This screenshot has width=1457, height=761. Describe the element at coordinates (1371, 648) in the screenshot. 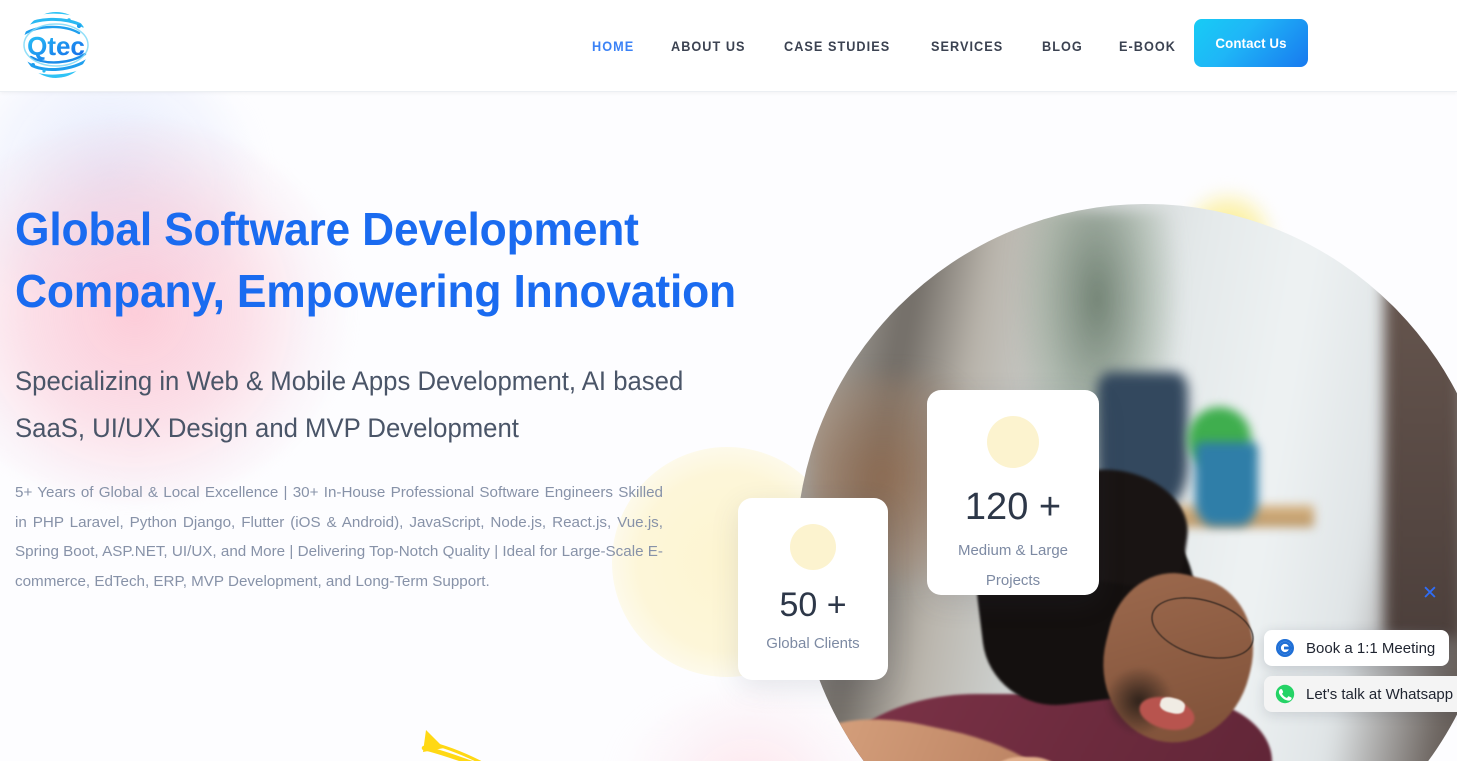

I see `book-meeting-label: Book a 1:1 Meeting` at that location.